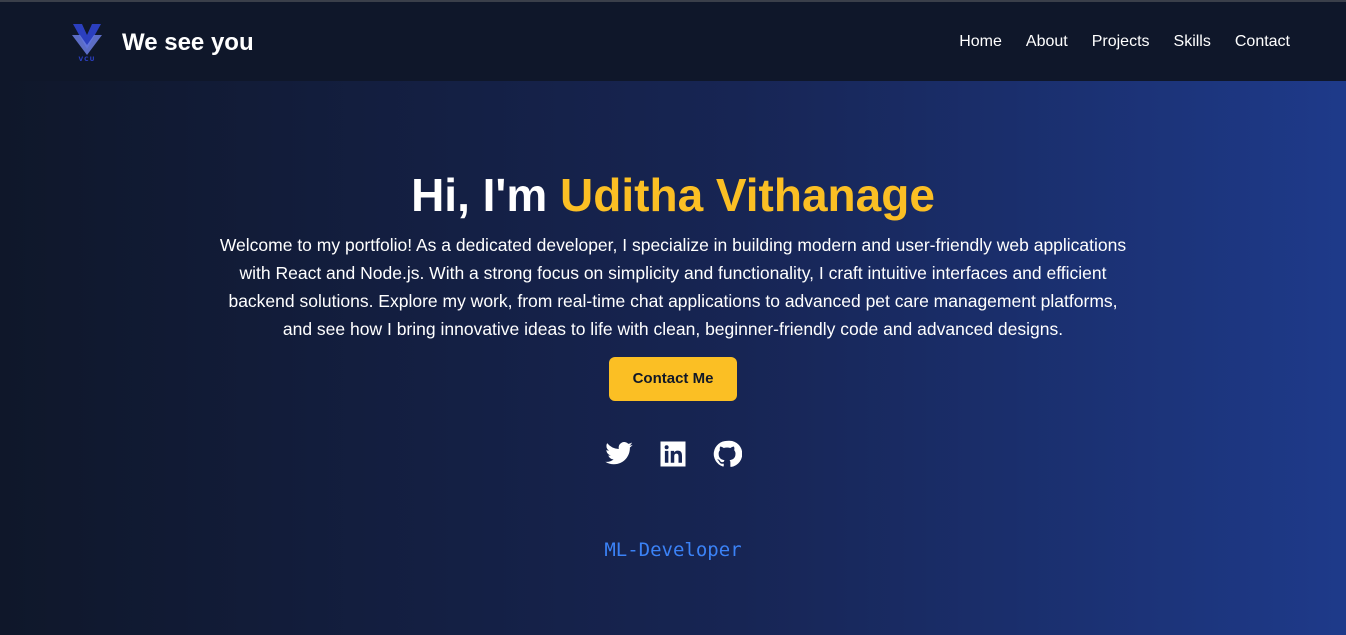 The width and height of the screenshot is (1346, 635). I want to click on twitter-icon, so click(619, 454).